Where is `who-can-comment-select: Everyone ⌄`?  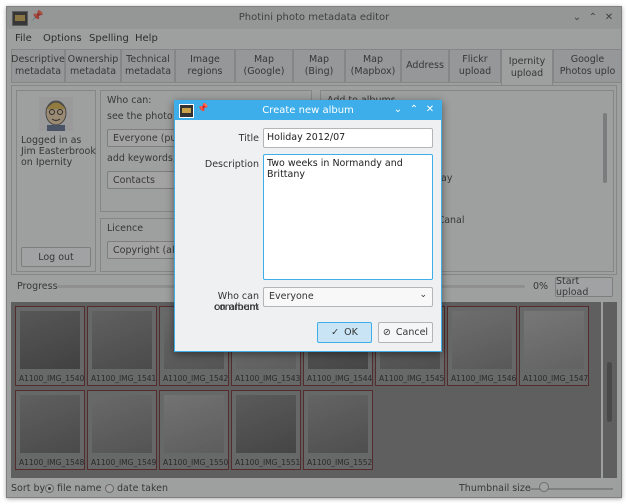
who-can-comment-select: Everyone ⌄ is located at coordinates (348, 297).